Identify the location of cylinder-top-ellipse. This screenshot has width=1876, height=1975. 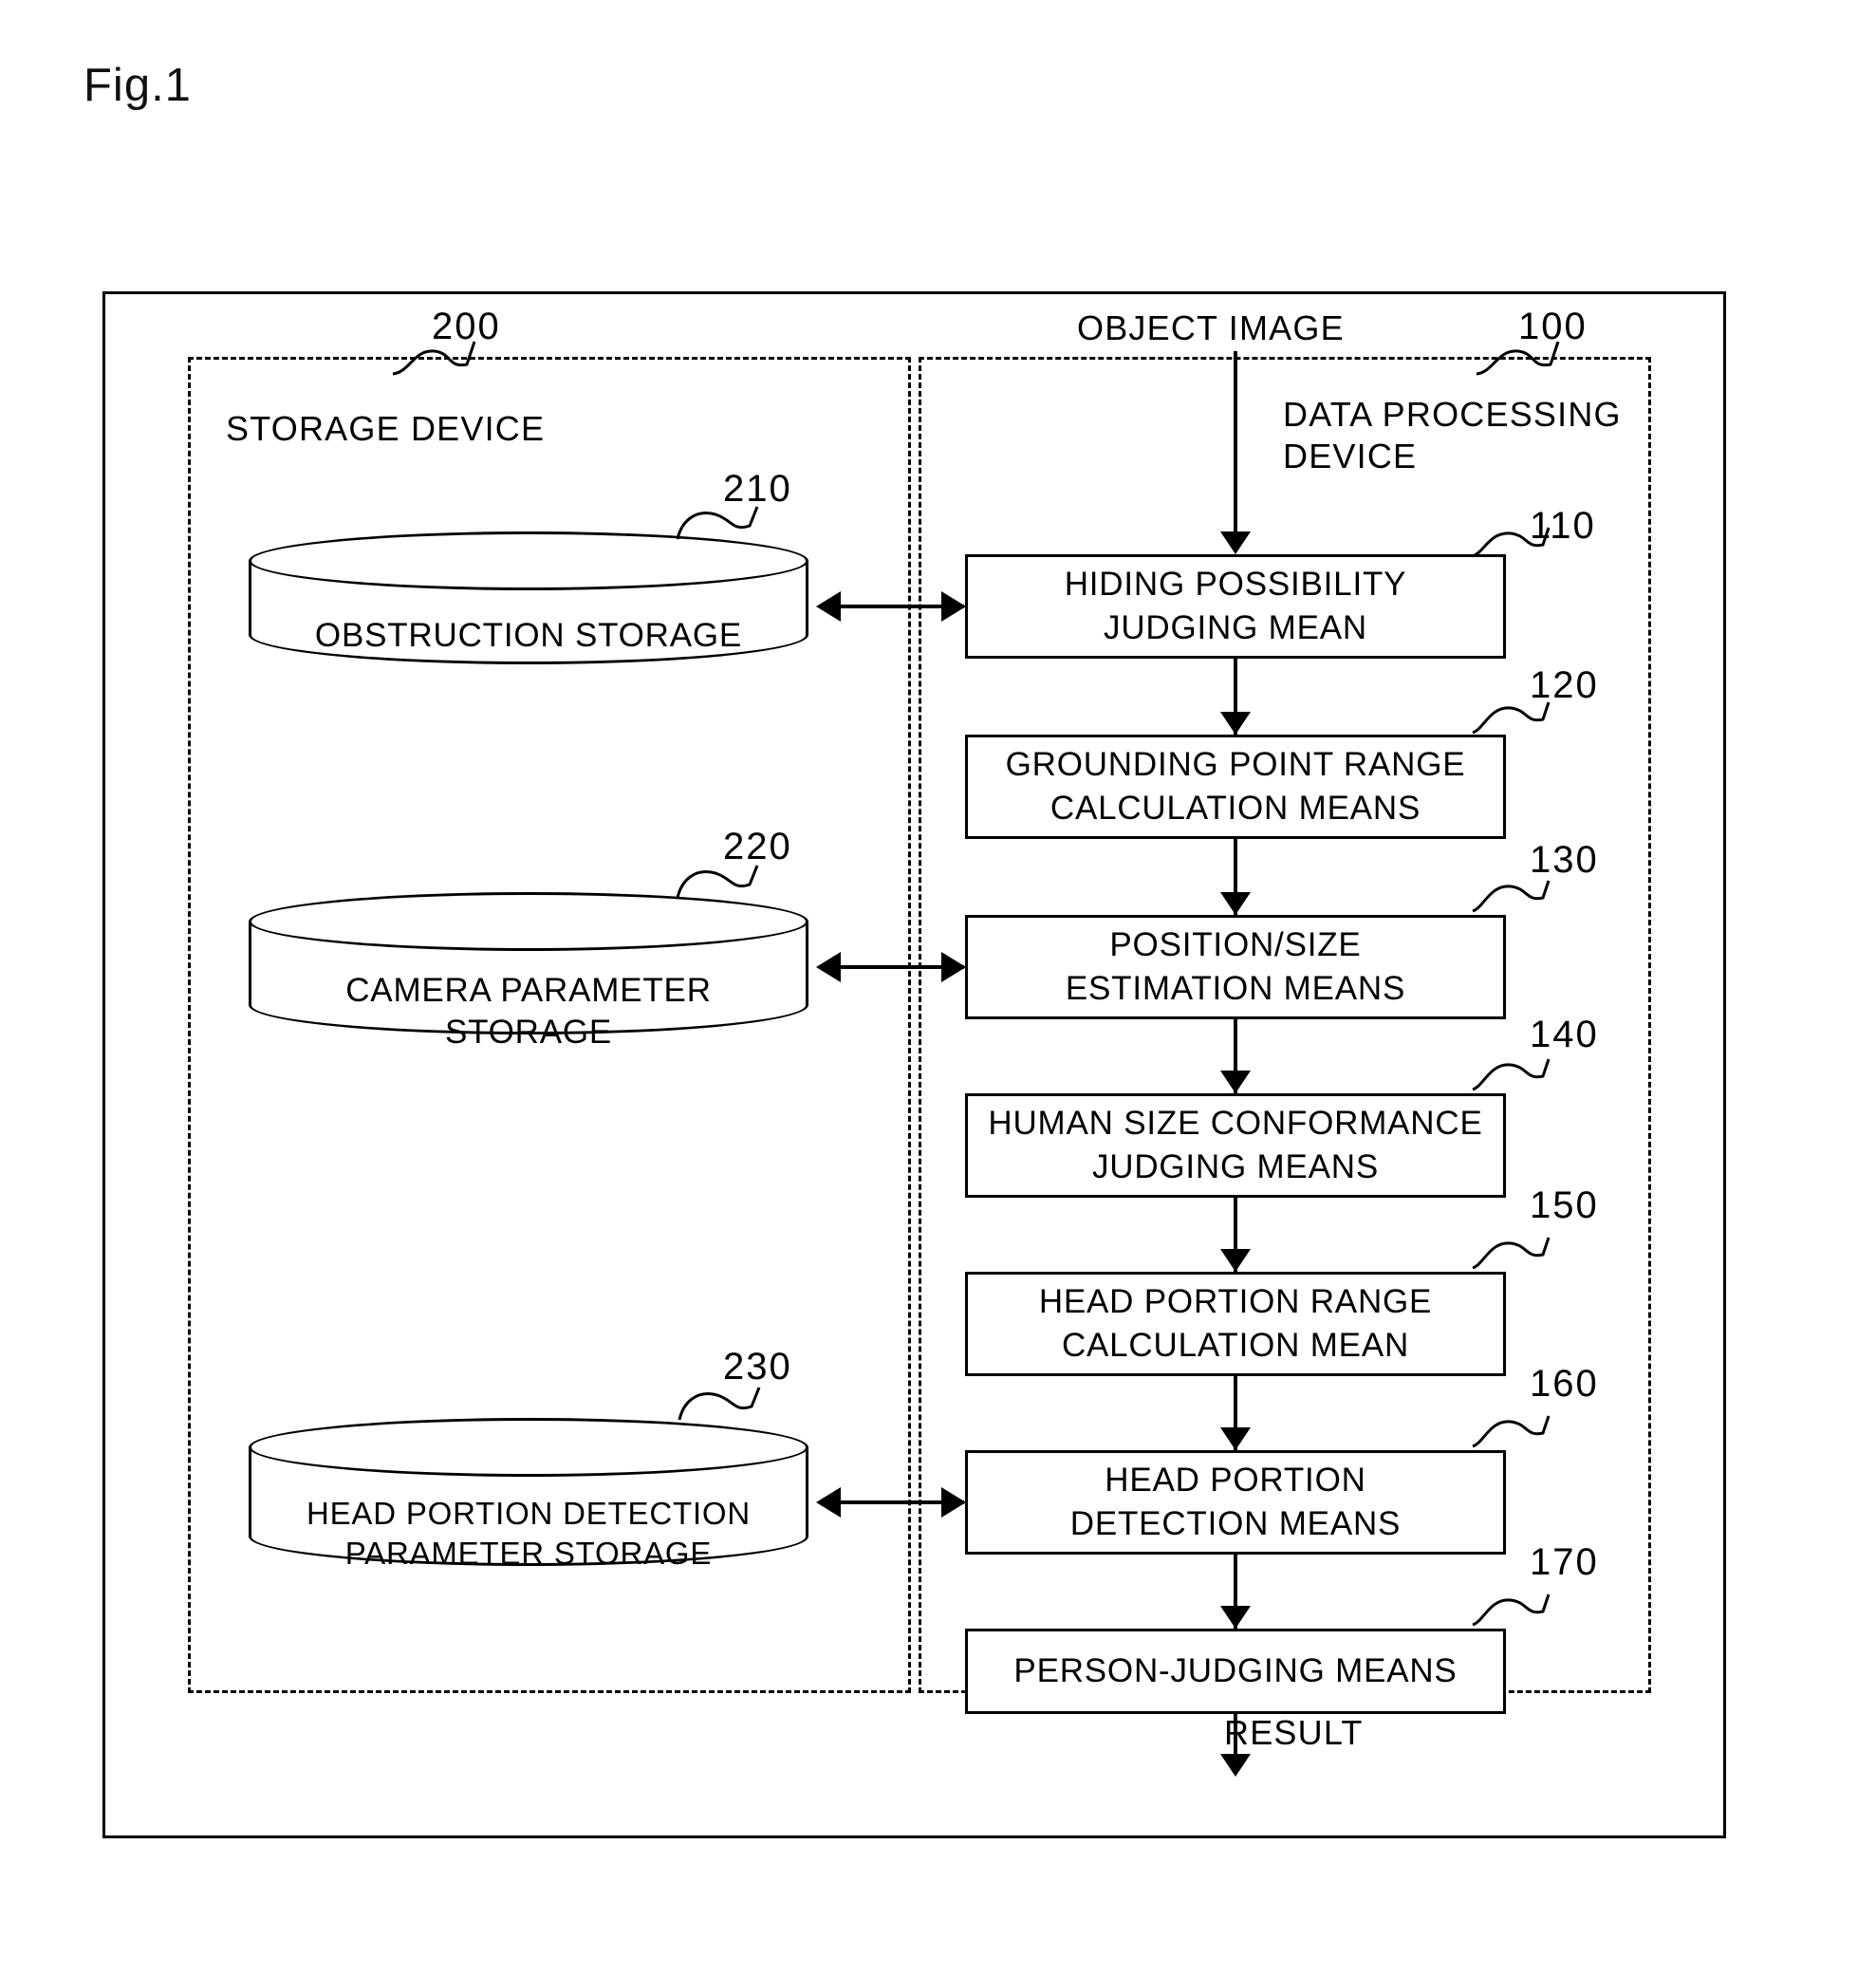
(528, 1447).